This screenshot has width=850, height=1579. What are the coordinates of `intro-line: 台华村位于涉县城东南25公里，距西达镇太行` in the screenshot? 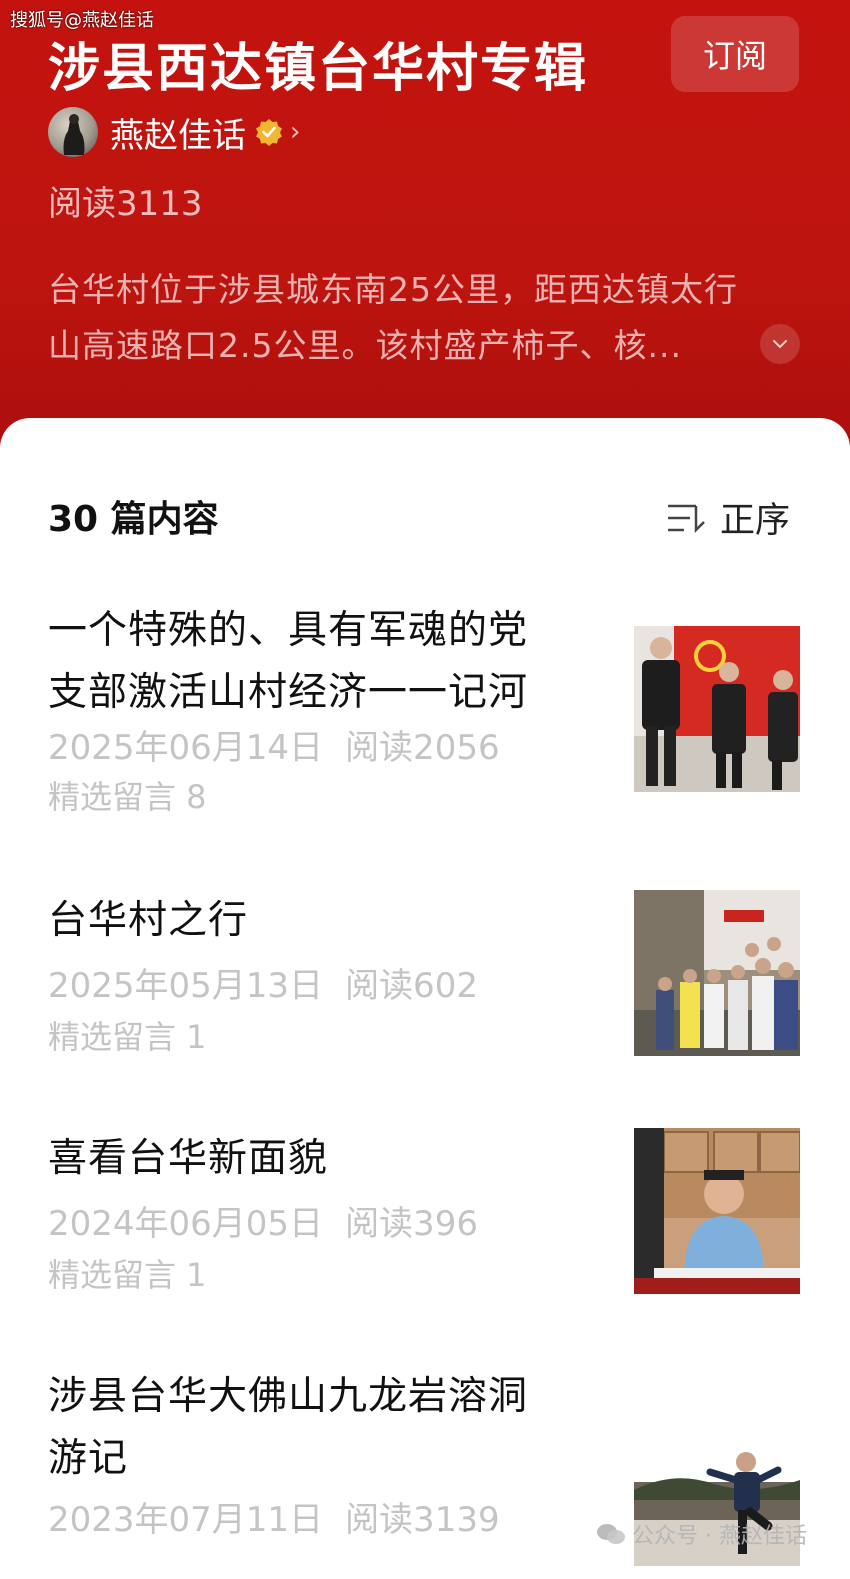 It's located at (393, 289).